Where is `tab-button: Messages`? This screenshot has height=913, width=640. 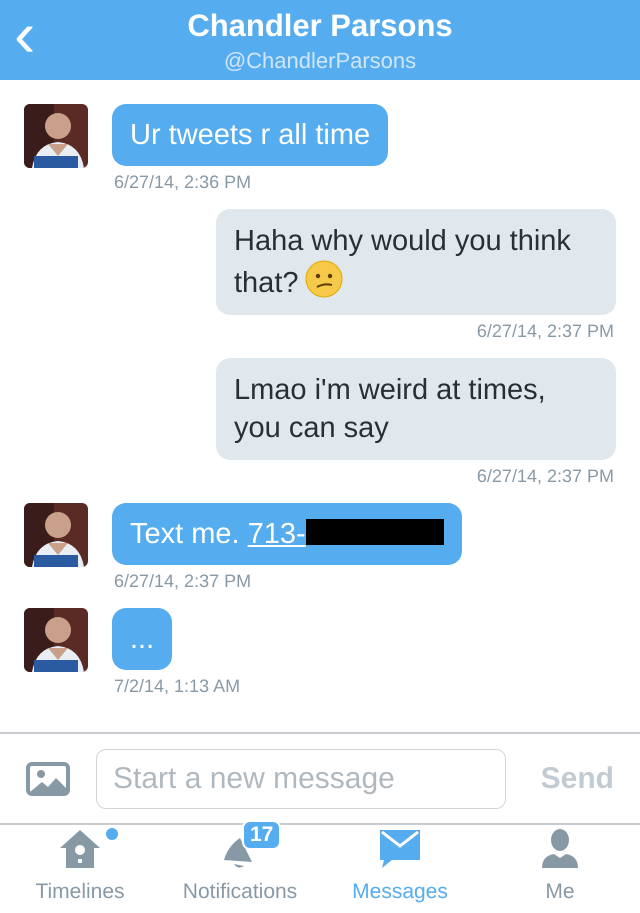
tab-button: Messages is located at coordinates (400, 869).